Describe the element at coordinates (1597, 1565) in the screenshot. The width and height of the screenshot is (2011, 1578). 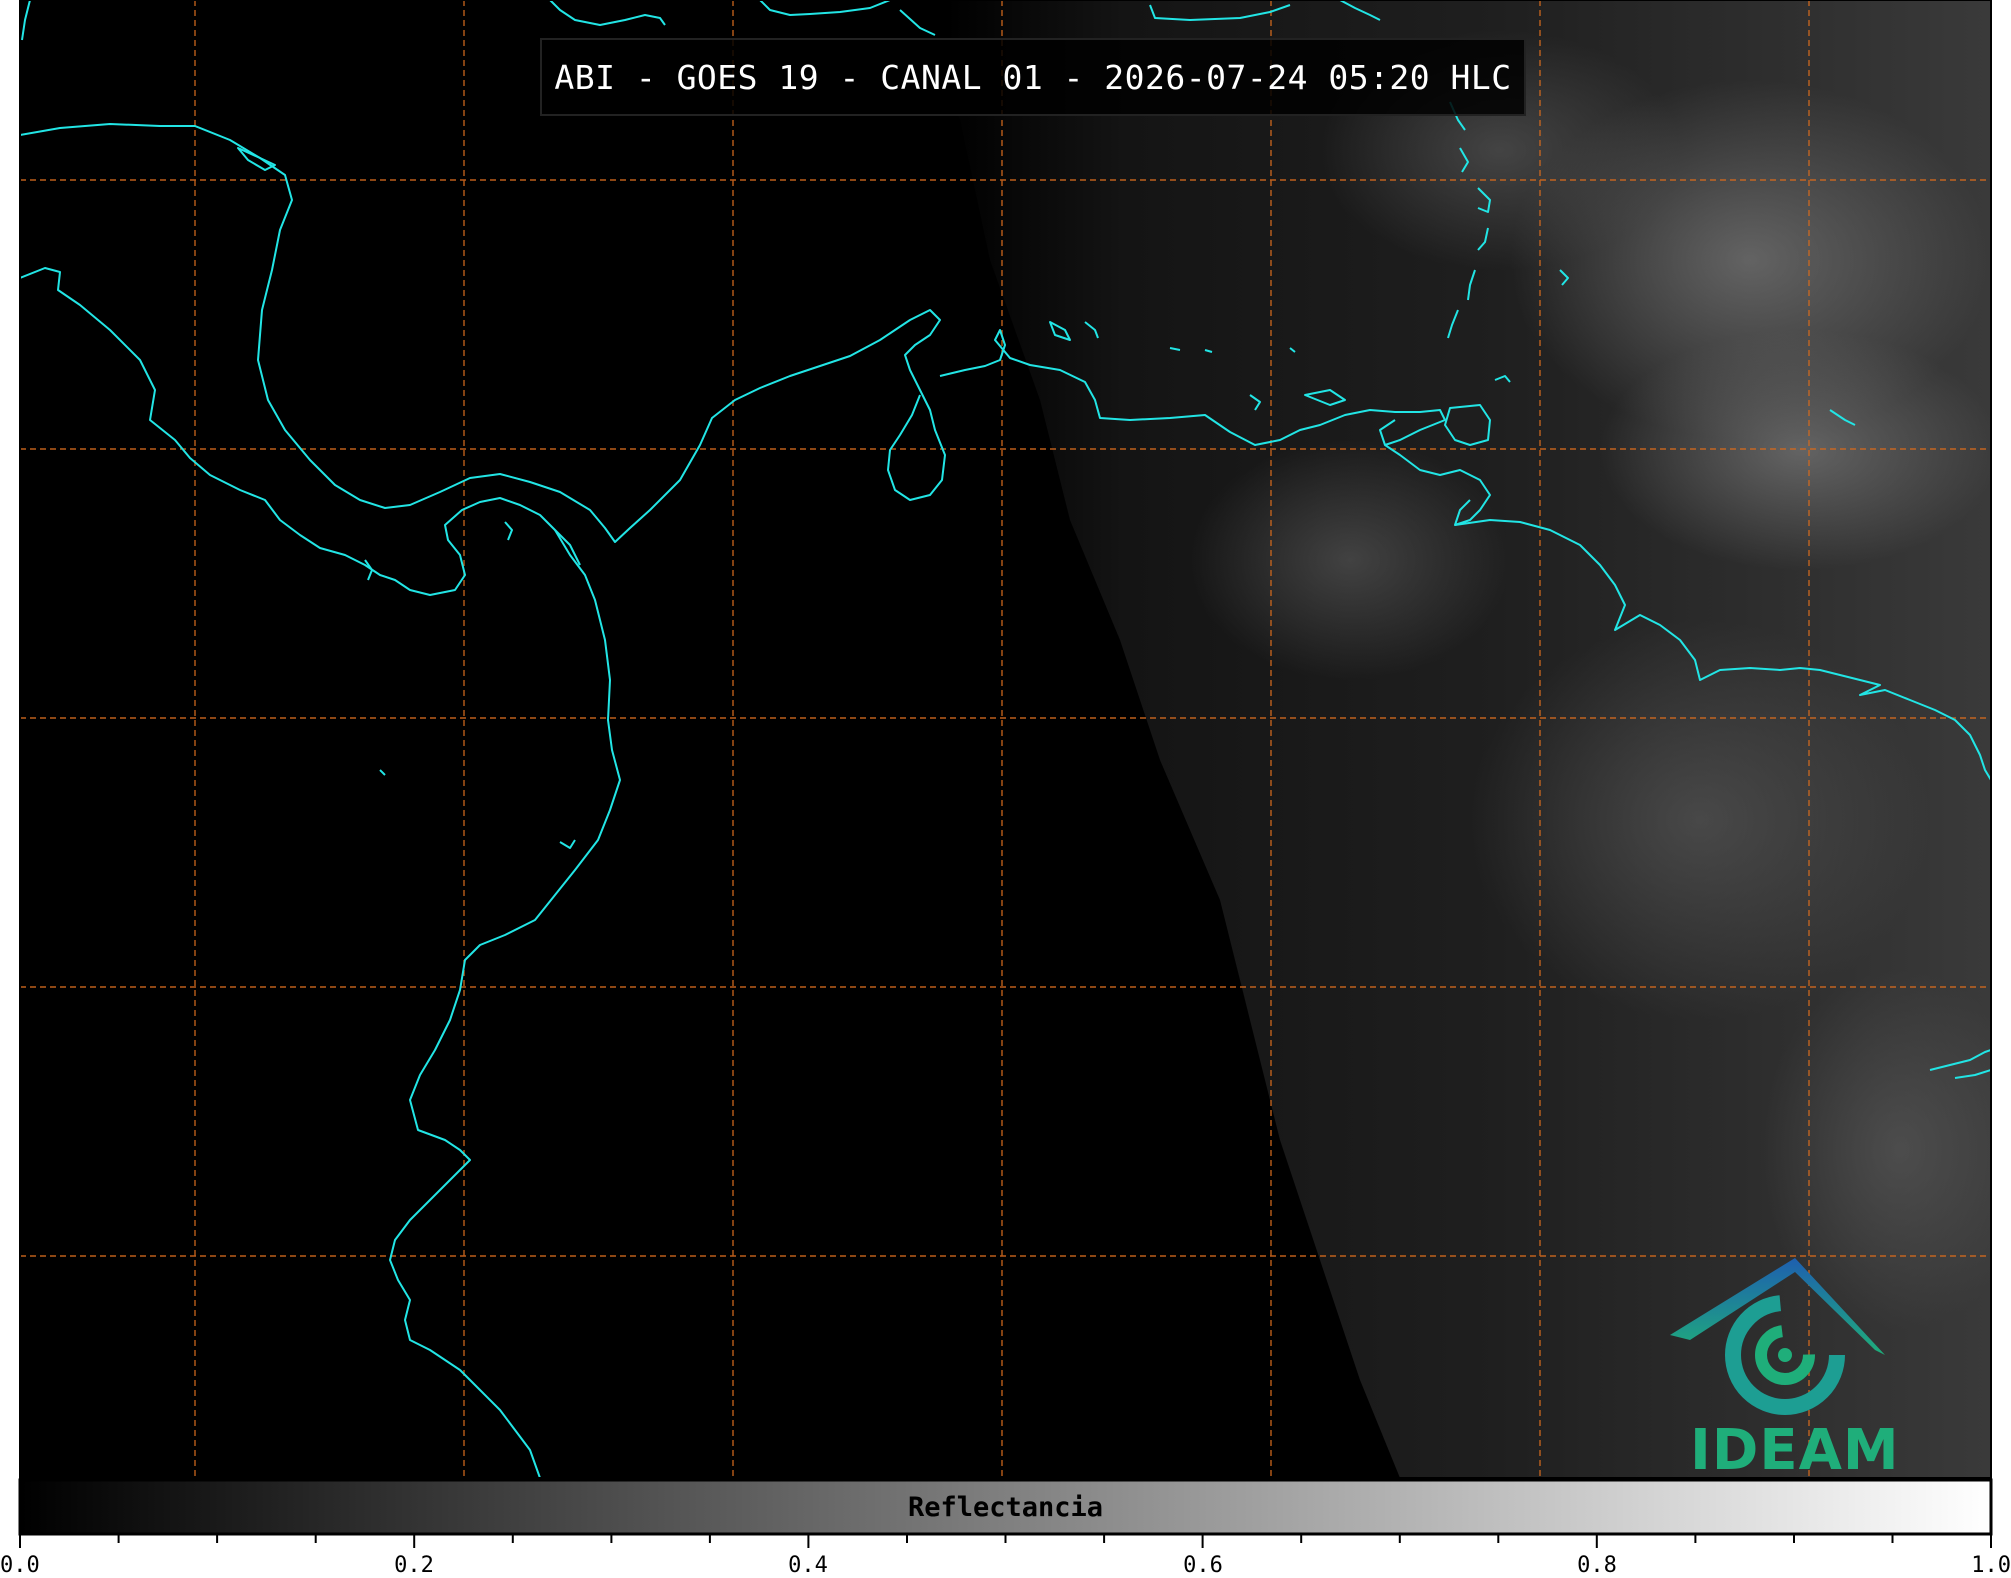
I see `colorbar-tick-label: 0.8` at that location.